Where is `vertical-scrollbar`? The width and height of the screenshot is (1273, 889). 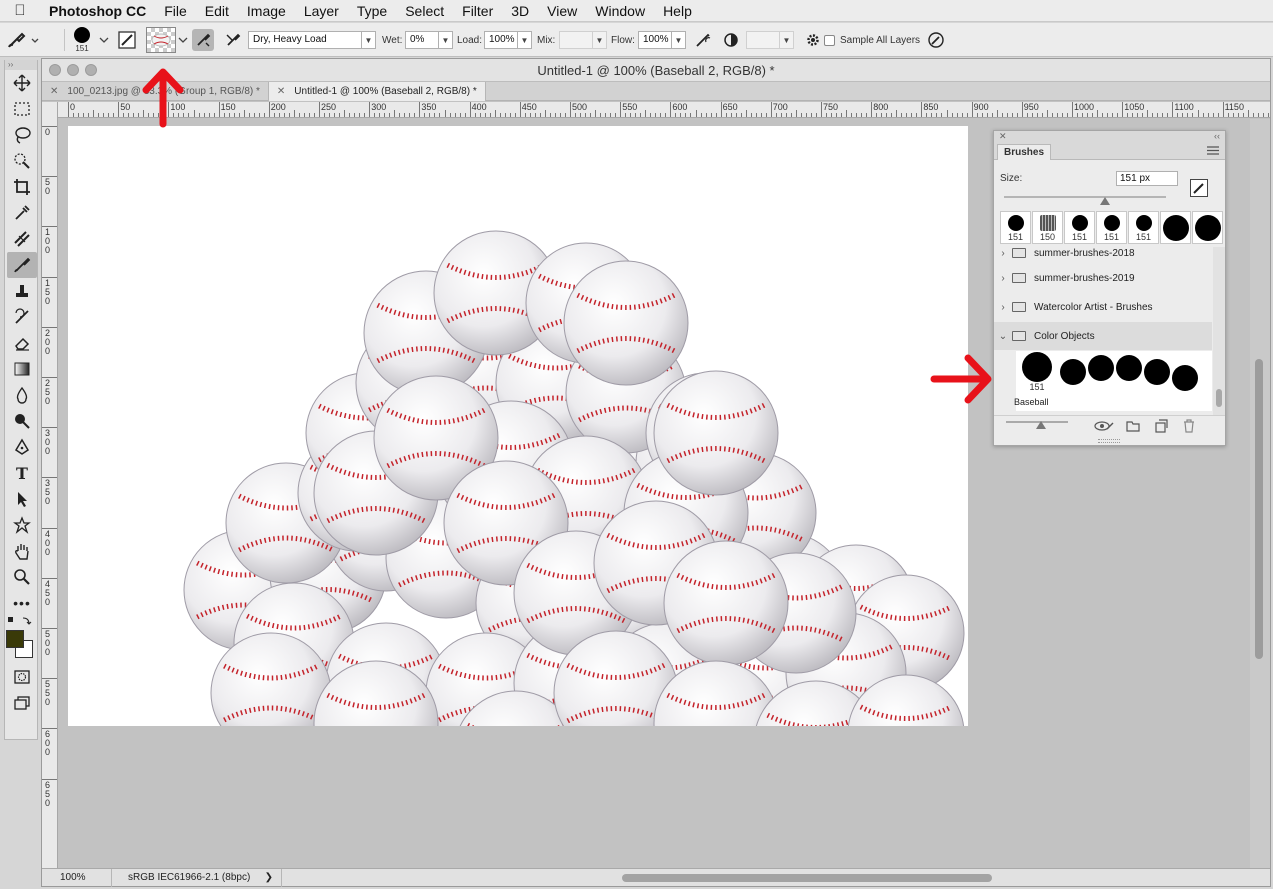 vertical-scrollbar is located at coordinates (1260, 493).